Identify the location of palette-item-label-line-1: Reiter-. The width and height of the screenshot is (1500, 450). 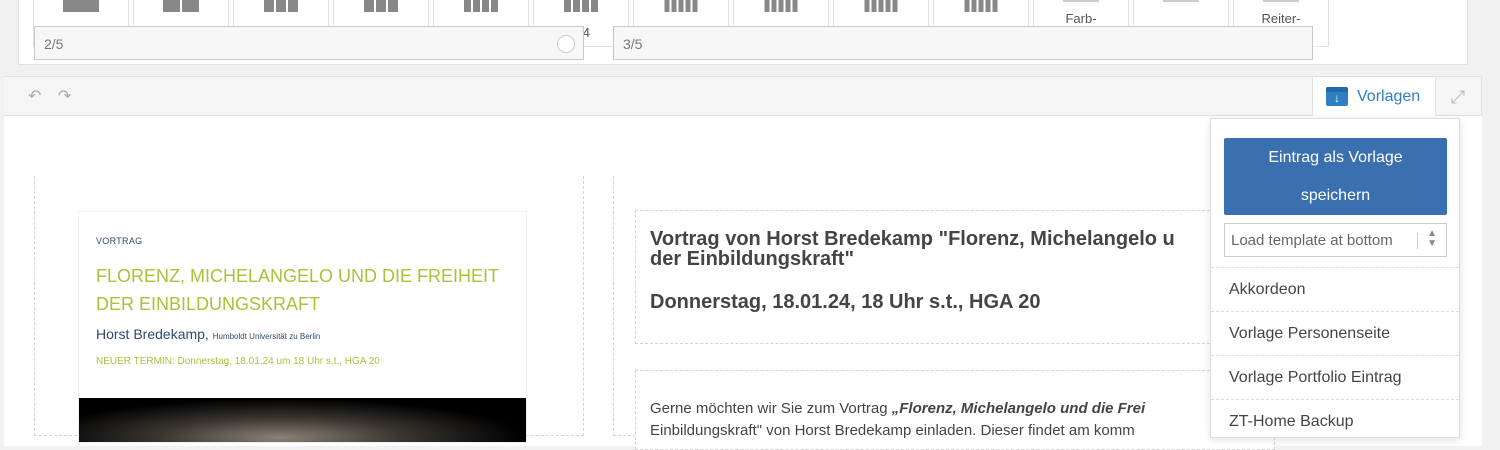
(1281, 18).